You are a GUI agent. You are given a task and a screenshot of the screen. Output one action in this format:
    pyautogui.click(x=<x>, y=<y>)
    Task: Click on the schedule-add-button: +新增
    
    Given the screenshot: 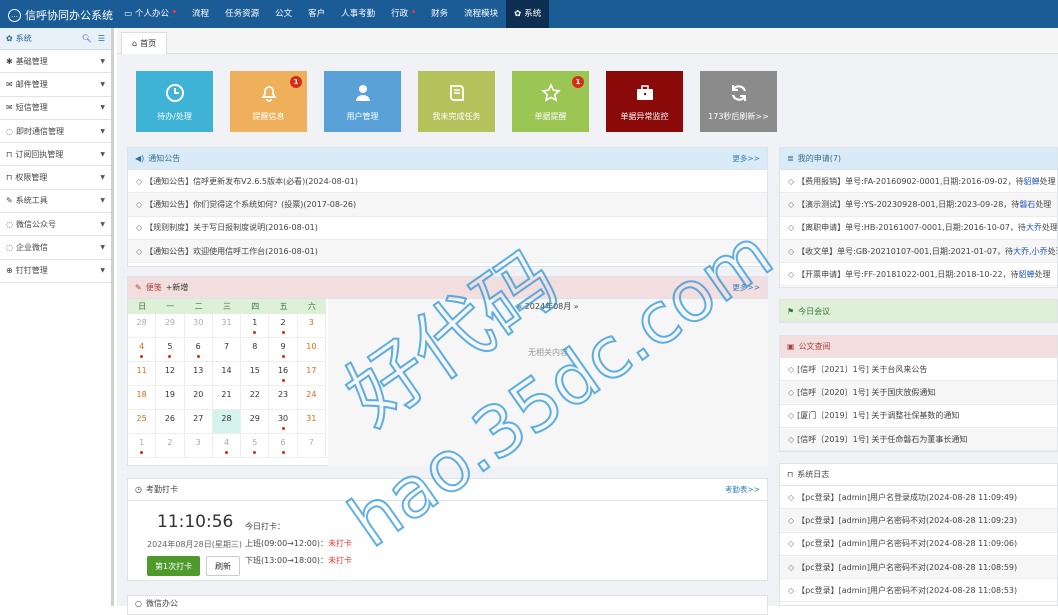 What is the action you would take?
    pyautogui.click(x=177, y=287)
    